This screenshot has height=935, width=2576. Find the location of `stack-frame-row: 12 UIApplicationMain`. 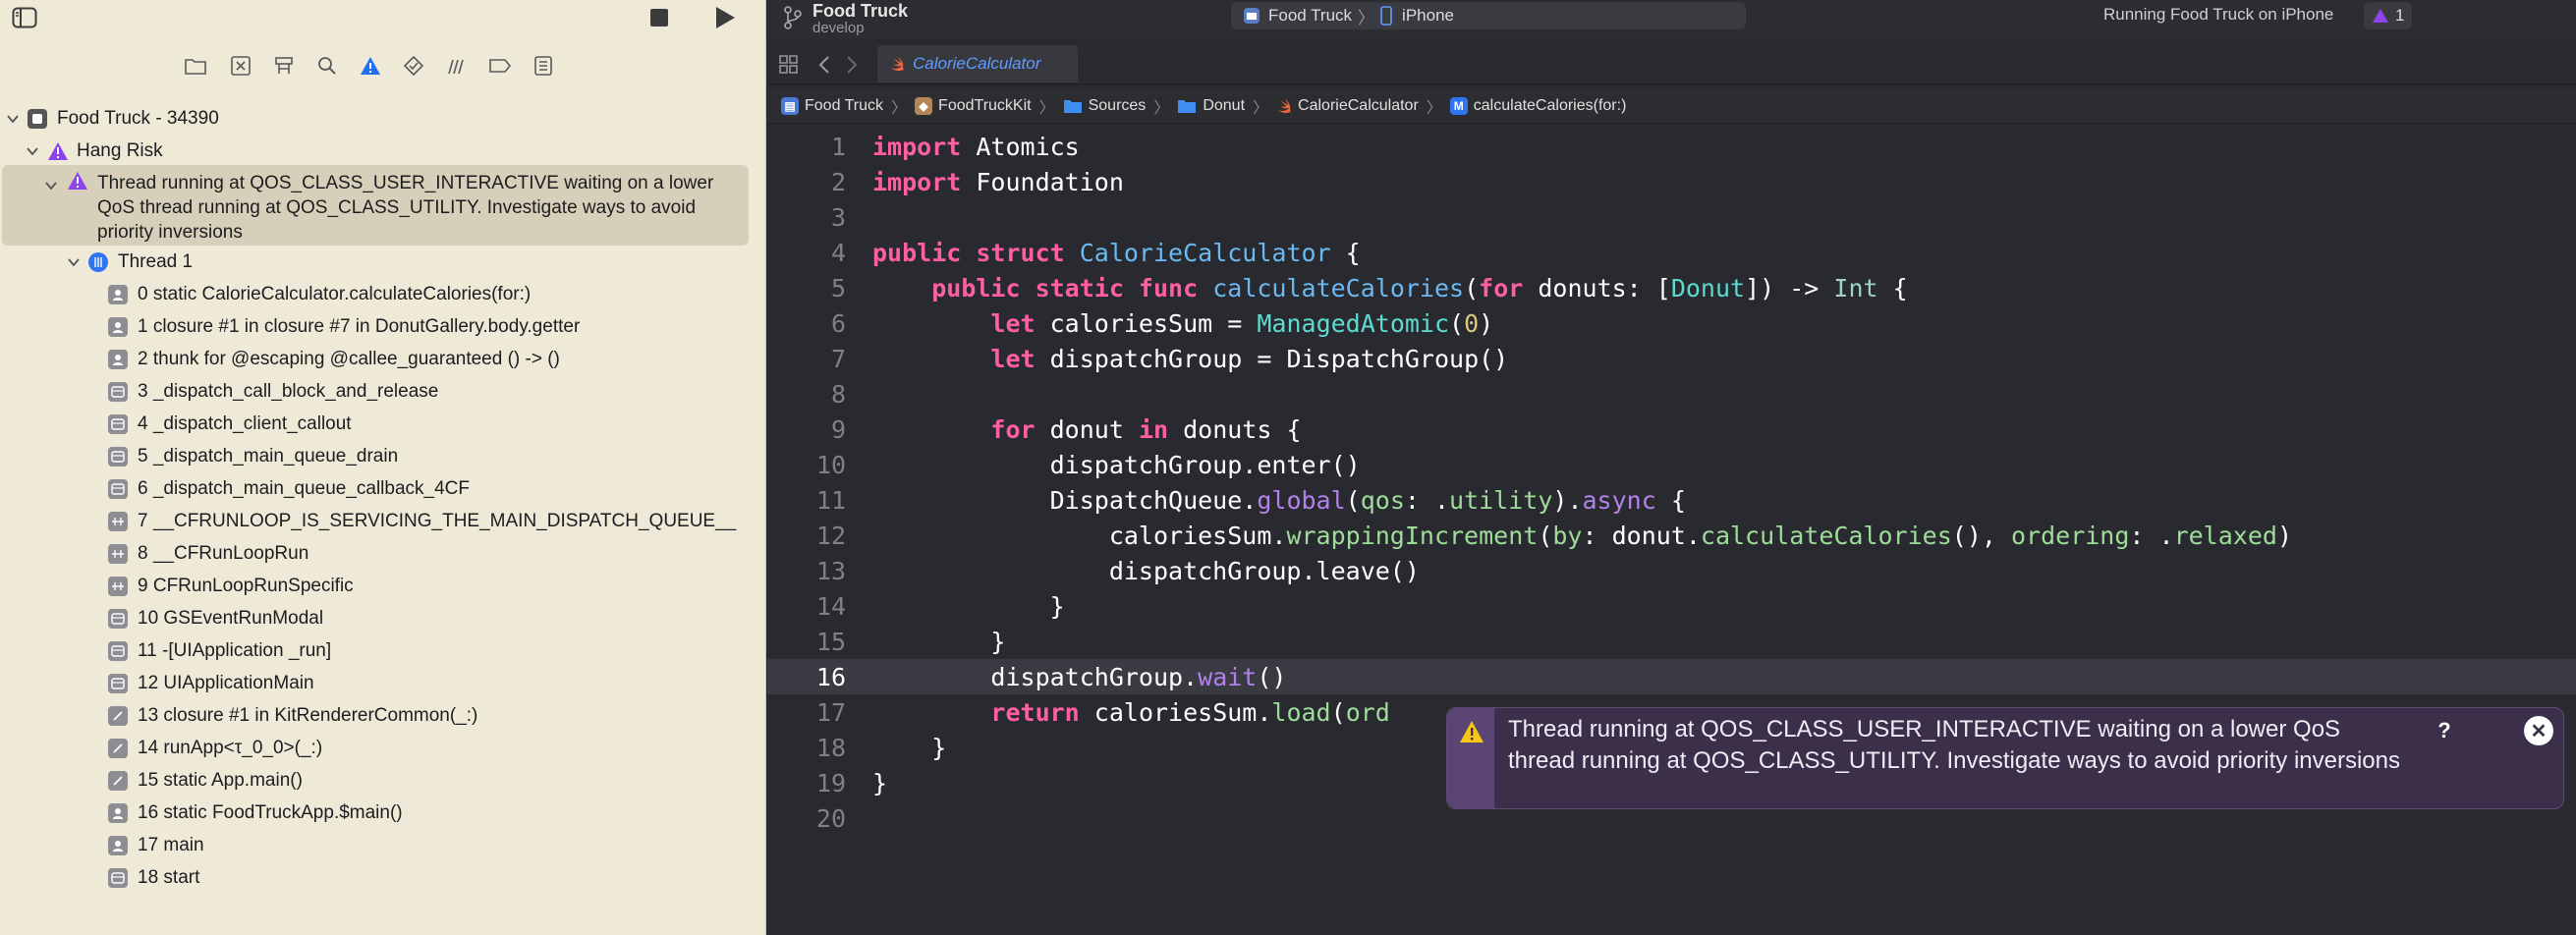

stack-frame-row: 12 UIApplicationMain is located at coordinates (383, 683).